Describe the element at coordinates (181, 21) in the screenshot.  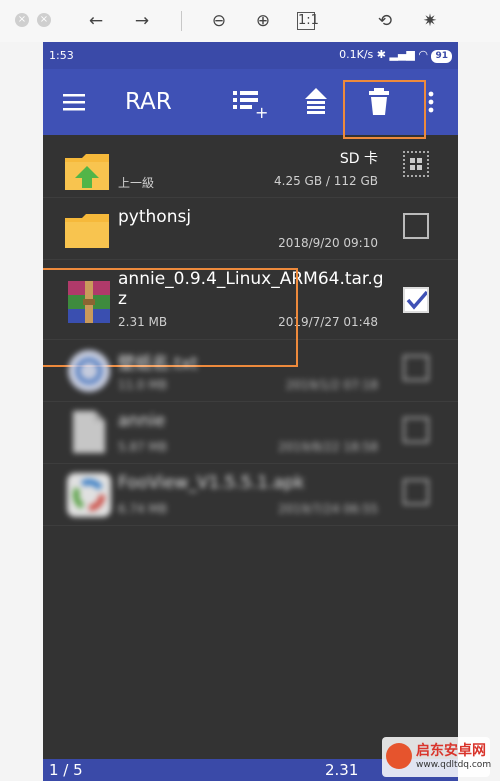
I see `toolbar-divider` at that location.